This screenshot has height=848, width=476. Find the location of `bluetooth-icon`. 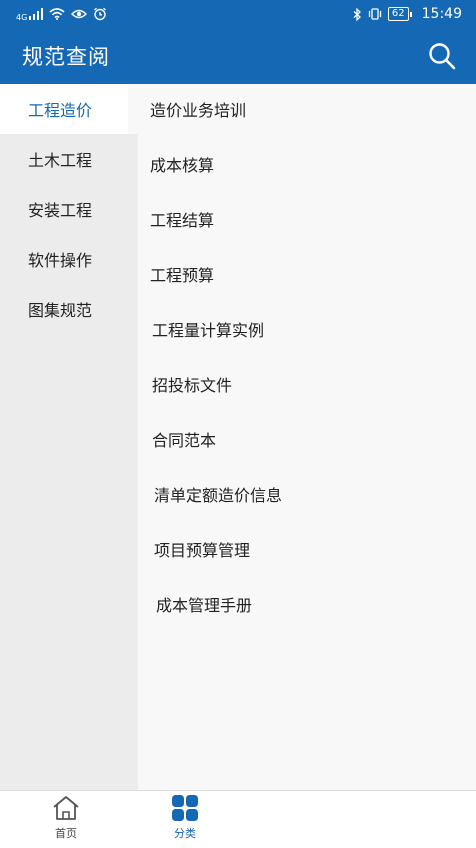

bluetooth-icon is located at coordinates (357, 14).